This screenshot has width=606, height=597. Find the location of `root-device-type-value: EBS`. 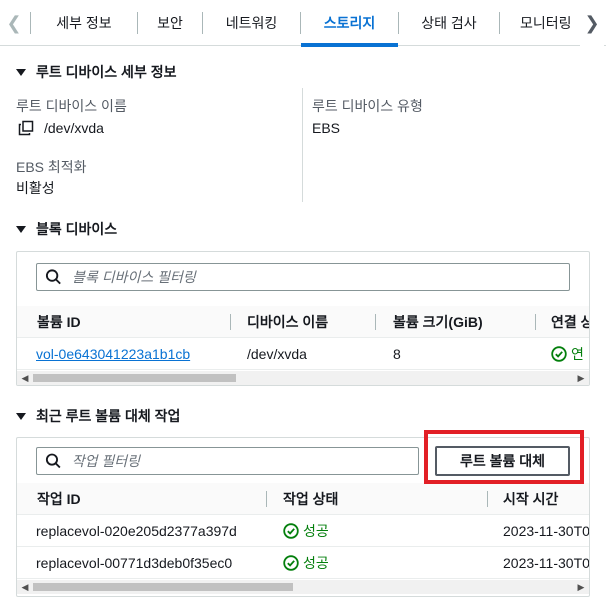

root-device-type-value: EBS is located at coordinates (326, 128).